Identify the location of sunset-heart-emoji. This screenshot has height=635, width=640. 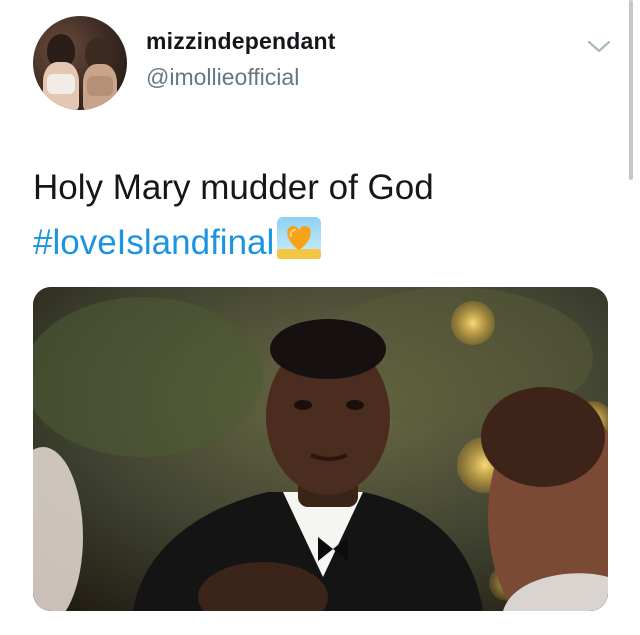
(299, 238).